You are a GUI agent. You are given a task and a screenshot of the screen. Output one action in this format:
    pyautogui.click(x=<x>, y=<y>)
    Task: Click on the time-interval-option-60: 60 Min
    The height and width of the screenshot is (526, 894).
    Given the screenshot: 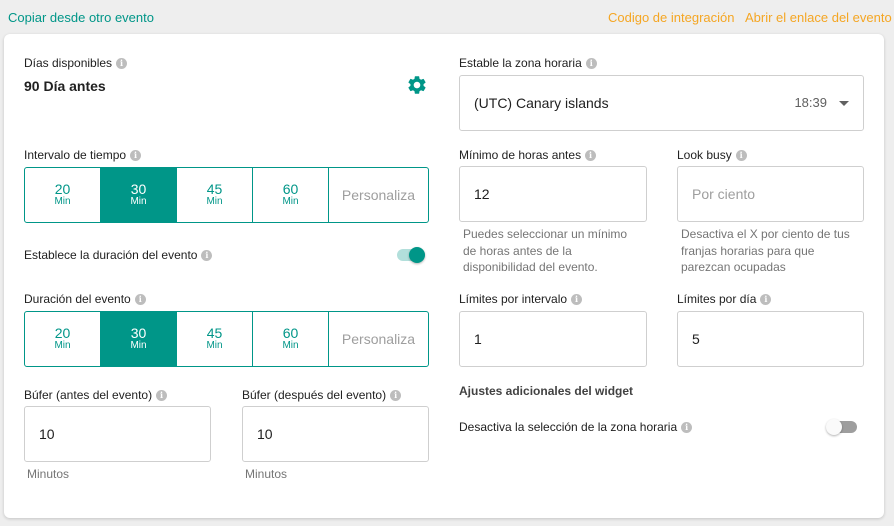 What is the action you would take?
    pyautogui.click(x=291, y=195)
    